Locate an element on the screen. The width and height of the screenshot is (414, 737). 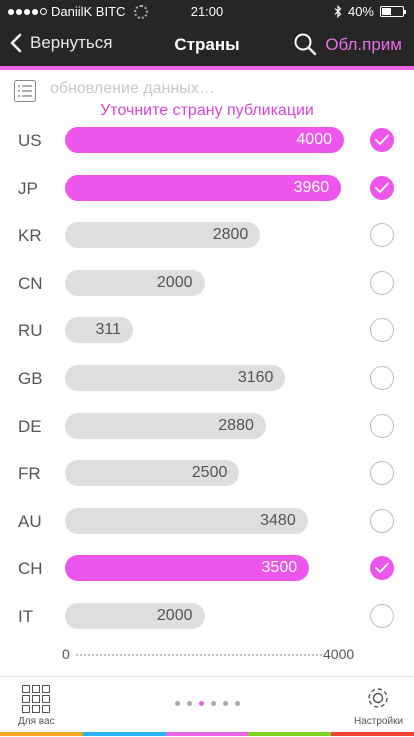
bar-track: 3960 is located at coordinates (204, 188).